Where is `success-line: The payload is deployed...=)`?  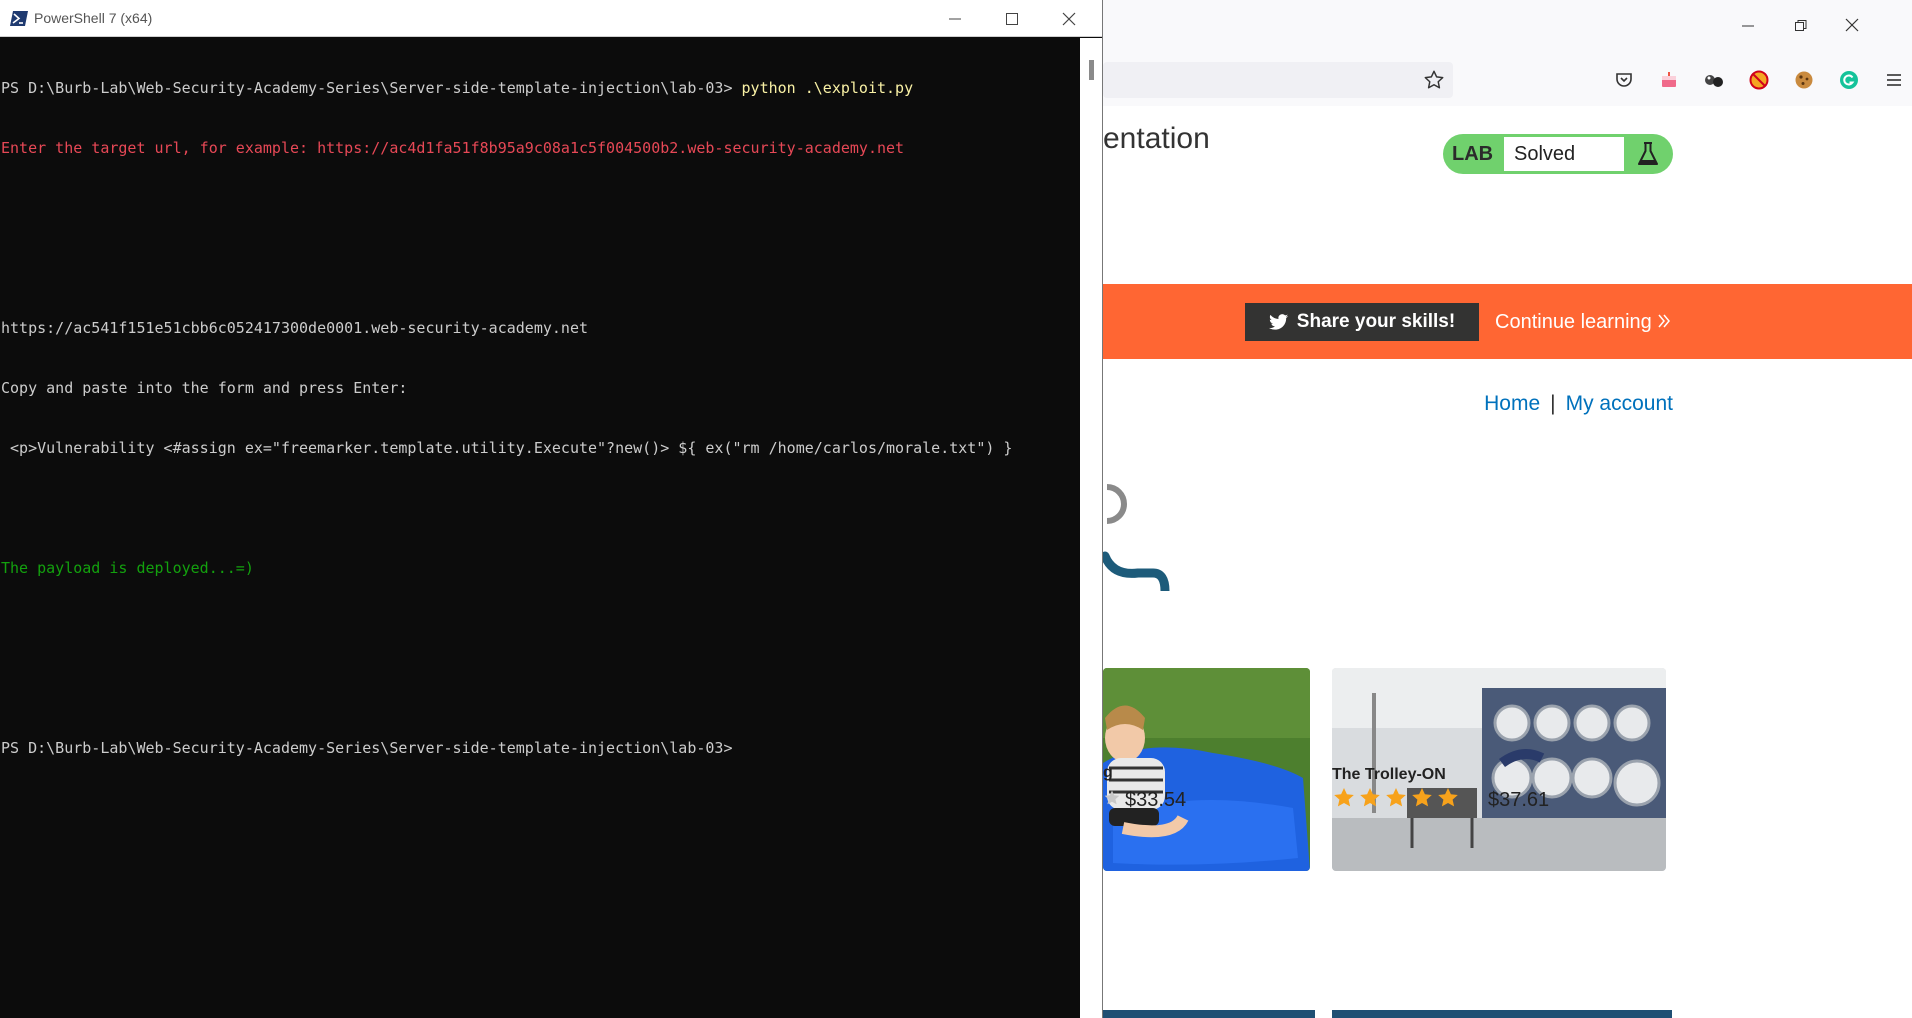 success-line: The payload is deployed...=) is located at coordinates (127, 568).